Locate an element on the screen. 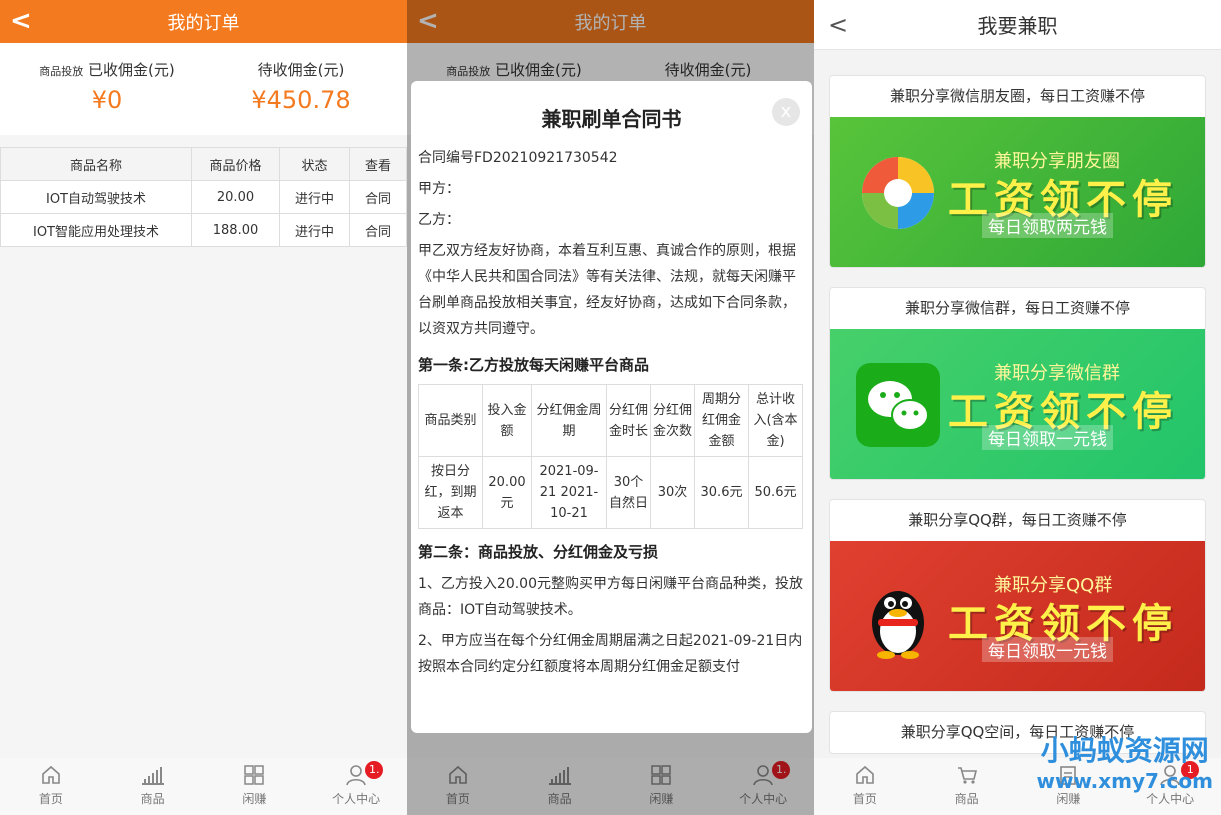 The image size is (1221, 815). received-tag: 商品投放 is located at coordinates (61, 71).